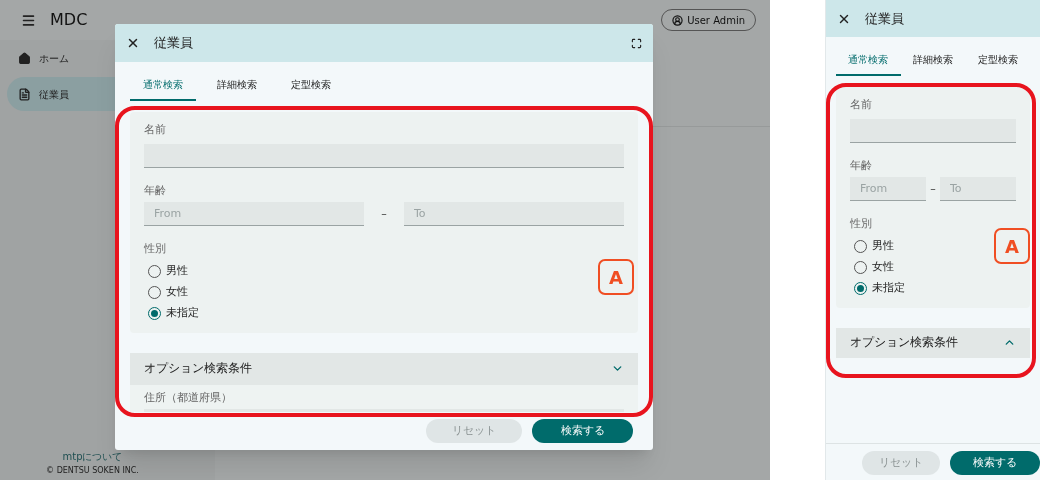 This screenshot has height=480, width=1040. I want to click on close-icon, so click(133, 43).